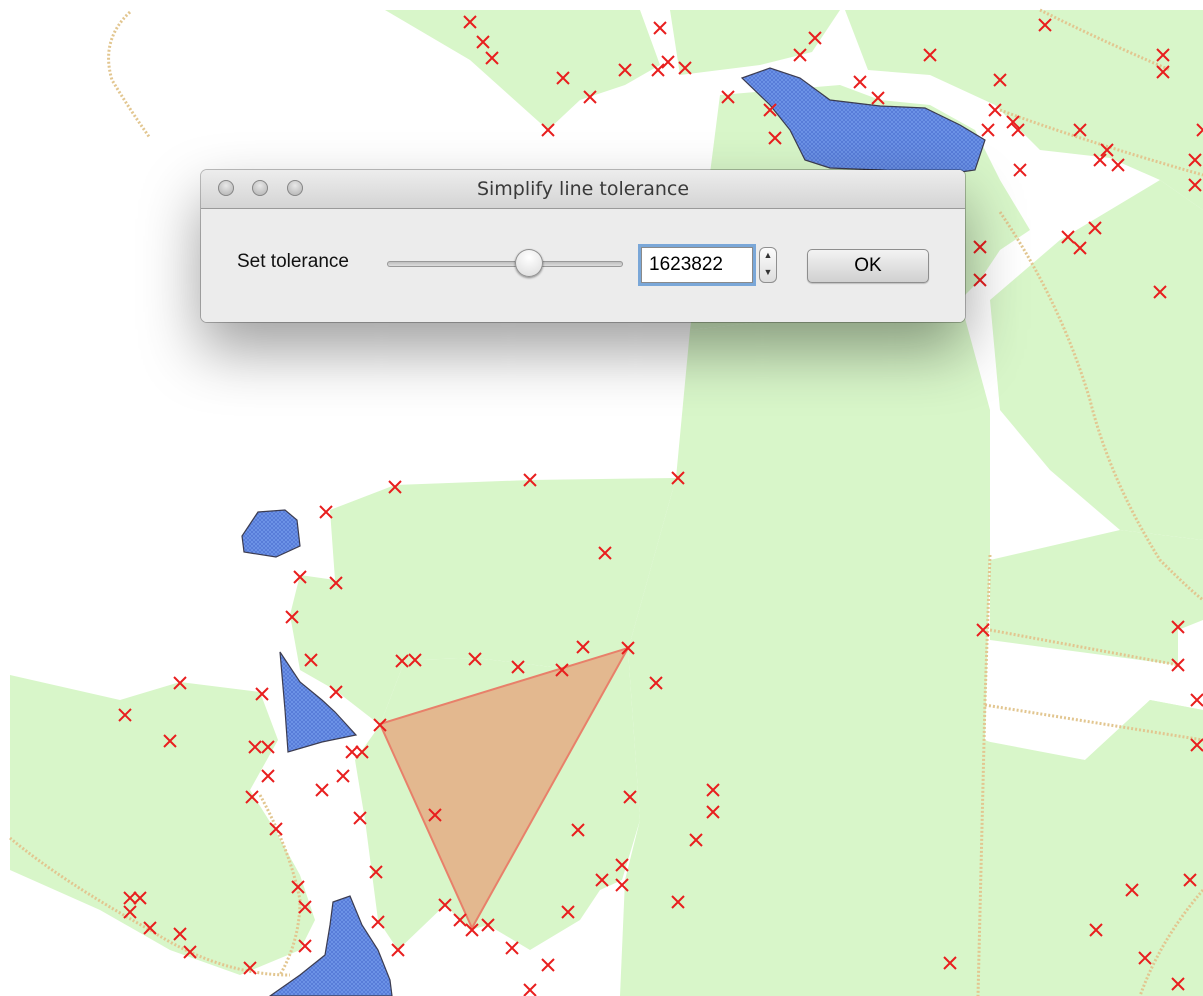  What do you see at coordinates (697, 265) in the screenshot?
I see `tolerance-input: 1623822` at bounding box center [697, 265].